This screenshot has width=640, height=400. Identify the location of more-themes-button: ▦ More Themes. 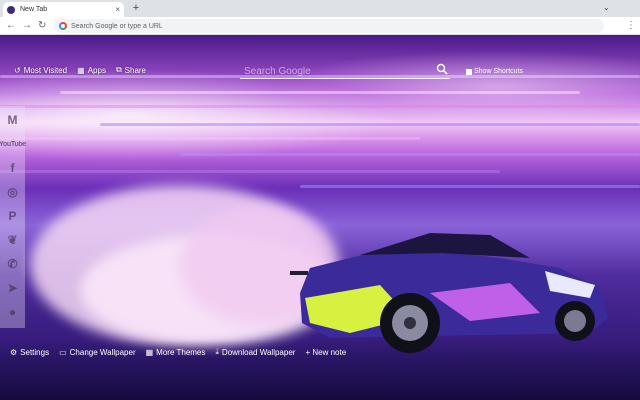
(176, 352).